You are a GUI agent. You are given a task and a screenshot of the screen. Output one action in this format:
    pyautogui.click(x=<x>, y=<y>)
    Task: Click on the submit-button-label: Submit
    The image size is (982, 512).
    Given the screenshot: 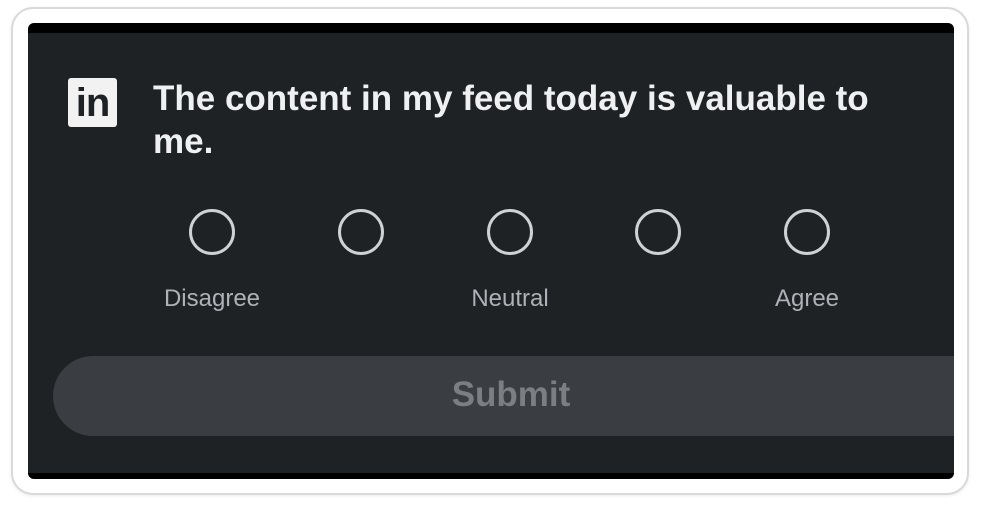 What is the action you would take?
    pyautogui.click(x=511, y=394)
    